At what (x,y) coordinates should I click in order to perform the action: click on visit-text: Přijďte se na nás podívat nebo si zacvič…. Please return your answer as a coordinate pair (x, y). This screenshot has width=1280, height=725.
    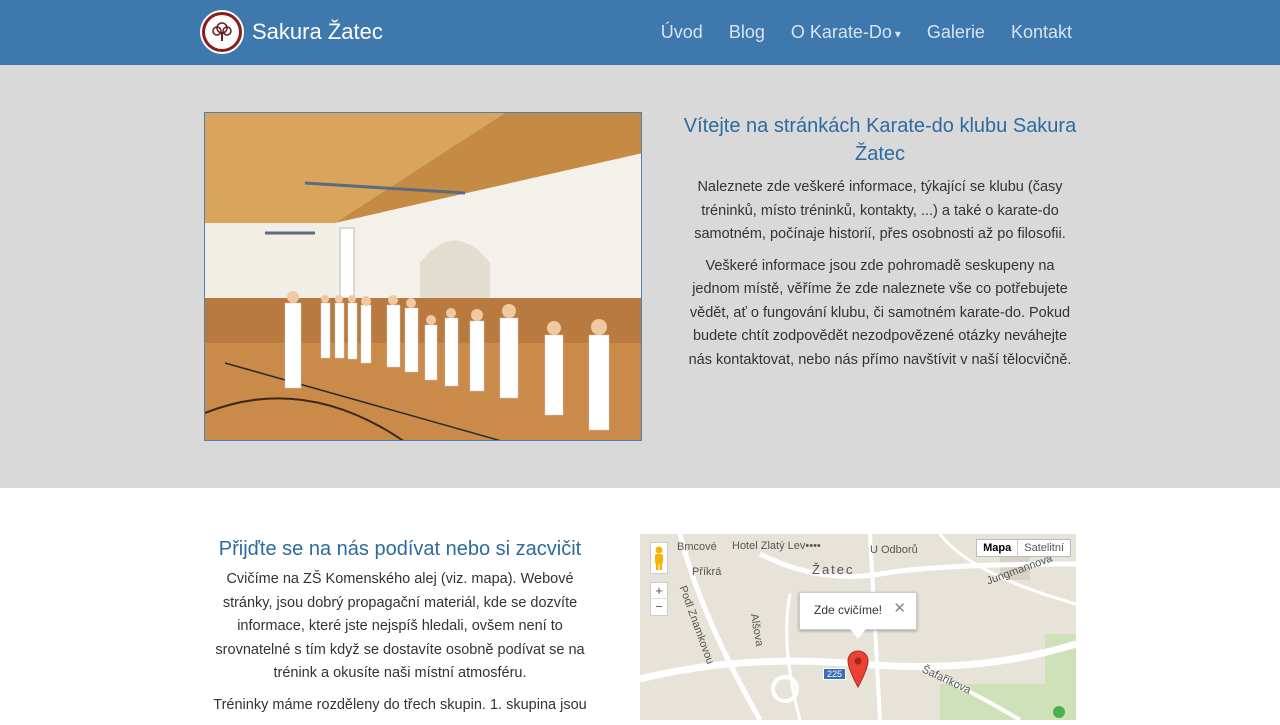
    Looking at the image, I should click on (400, 629).